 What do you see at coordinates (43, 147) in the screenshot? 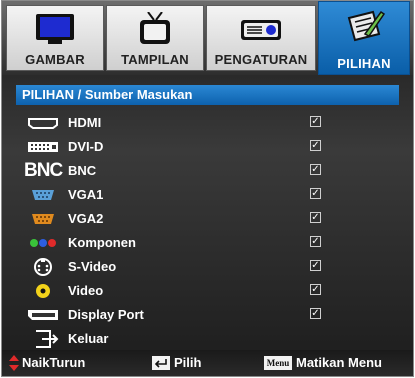
I see `dvi-port-icon` at bounding box center [43, 147].